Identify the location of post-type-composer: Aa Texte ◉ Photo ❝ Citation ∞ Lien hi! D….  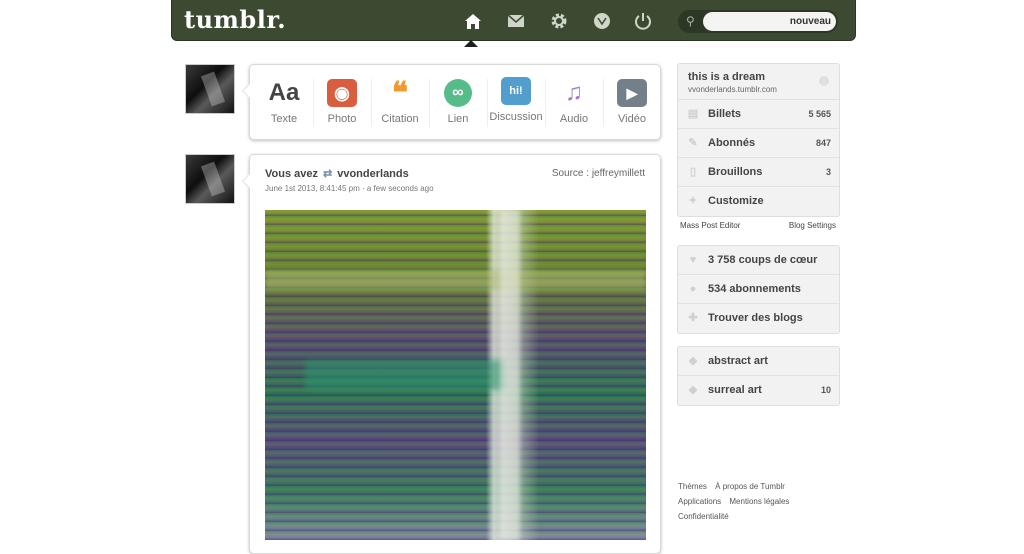
(451, 102).